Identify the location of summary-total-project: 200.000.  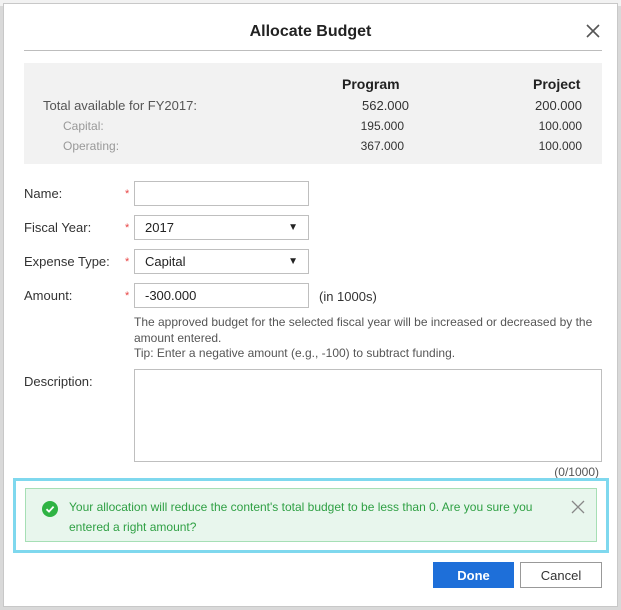
(558, 105).